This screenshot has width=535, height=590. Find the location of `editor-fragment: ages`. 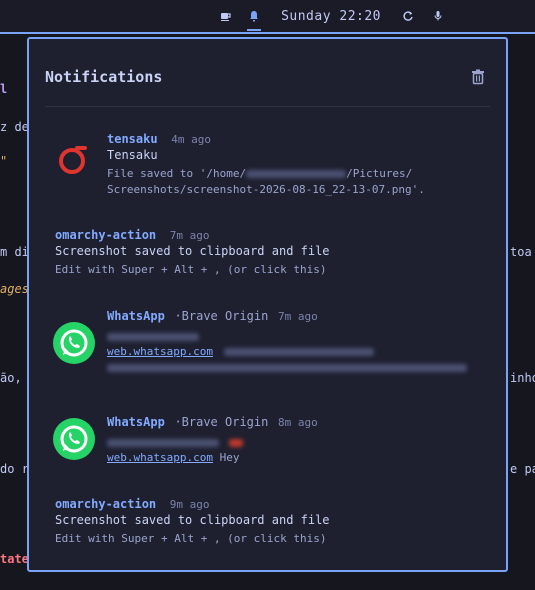

editor-fragment: ages is located at coordinates (14, 289).